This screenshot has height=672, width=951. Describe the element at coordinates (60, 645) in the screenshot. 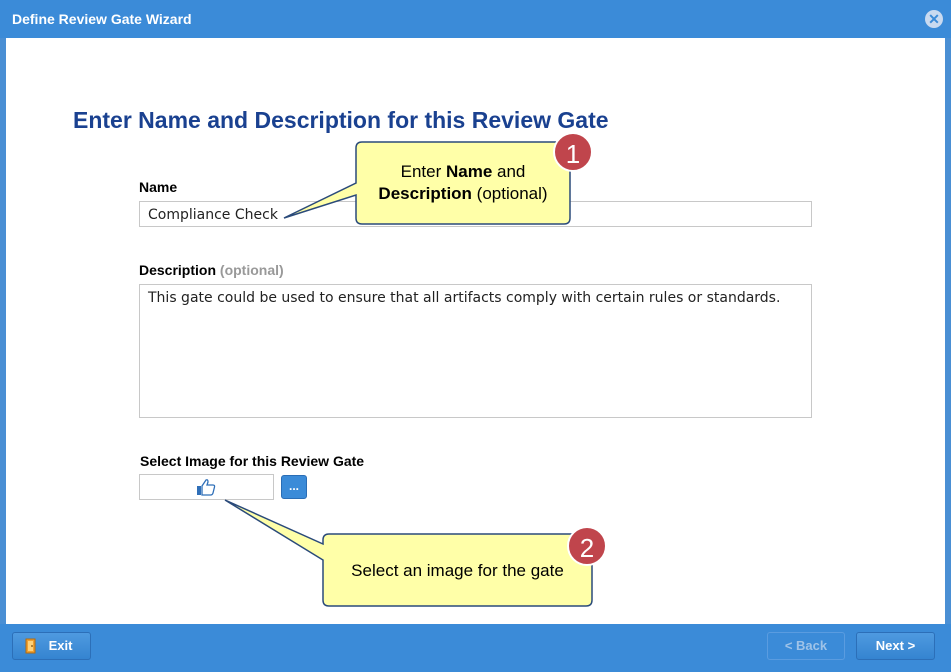

I see `exit-label: Exit` at that location.